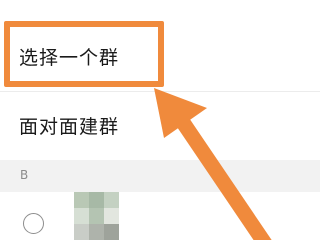 Image resolution: width=320 pixels, height=240 pixels. What do you see at coordinates (24, 175) in the screenshot?
I see `section-letter: B` at bounding box center [24, 175].